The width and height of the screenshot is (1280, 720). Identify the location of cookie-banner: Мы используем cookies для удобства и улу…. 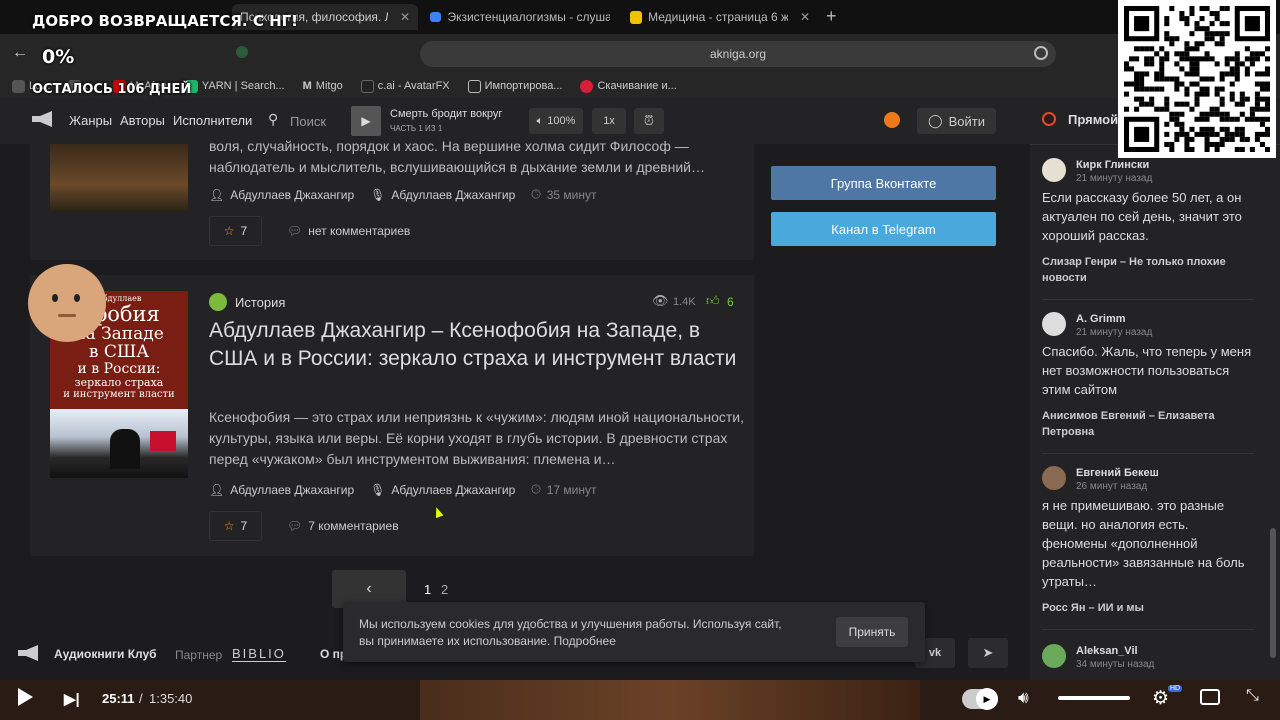
(634, 632).